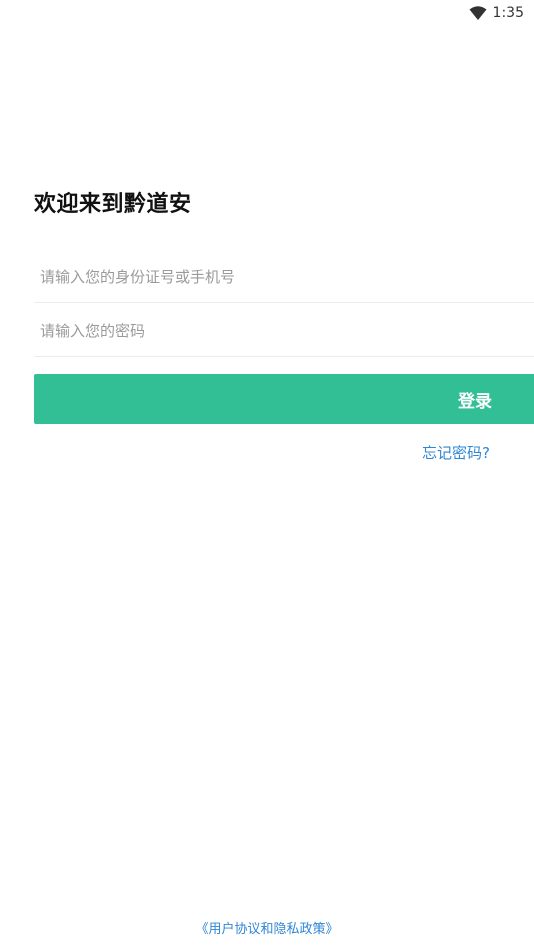 The image size is (534, 949). I want to click on id-field-container, so click(284, 277).